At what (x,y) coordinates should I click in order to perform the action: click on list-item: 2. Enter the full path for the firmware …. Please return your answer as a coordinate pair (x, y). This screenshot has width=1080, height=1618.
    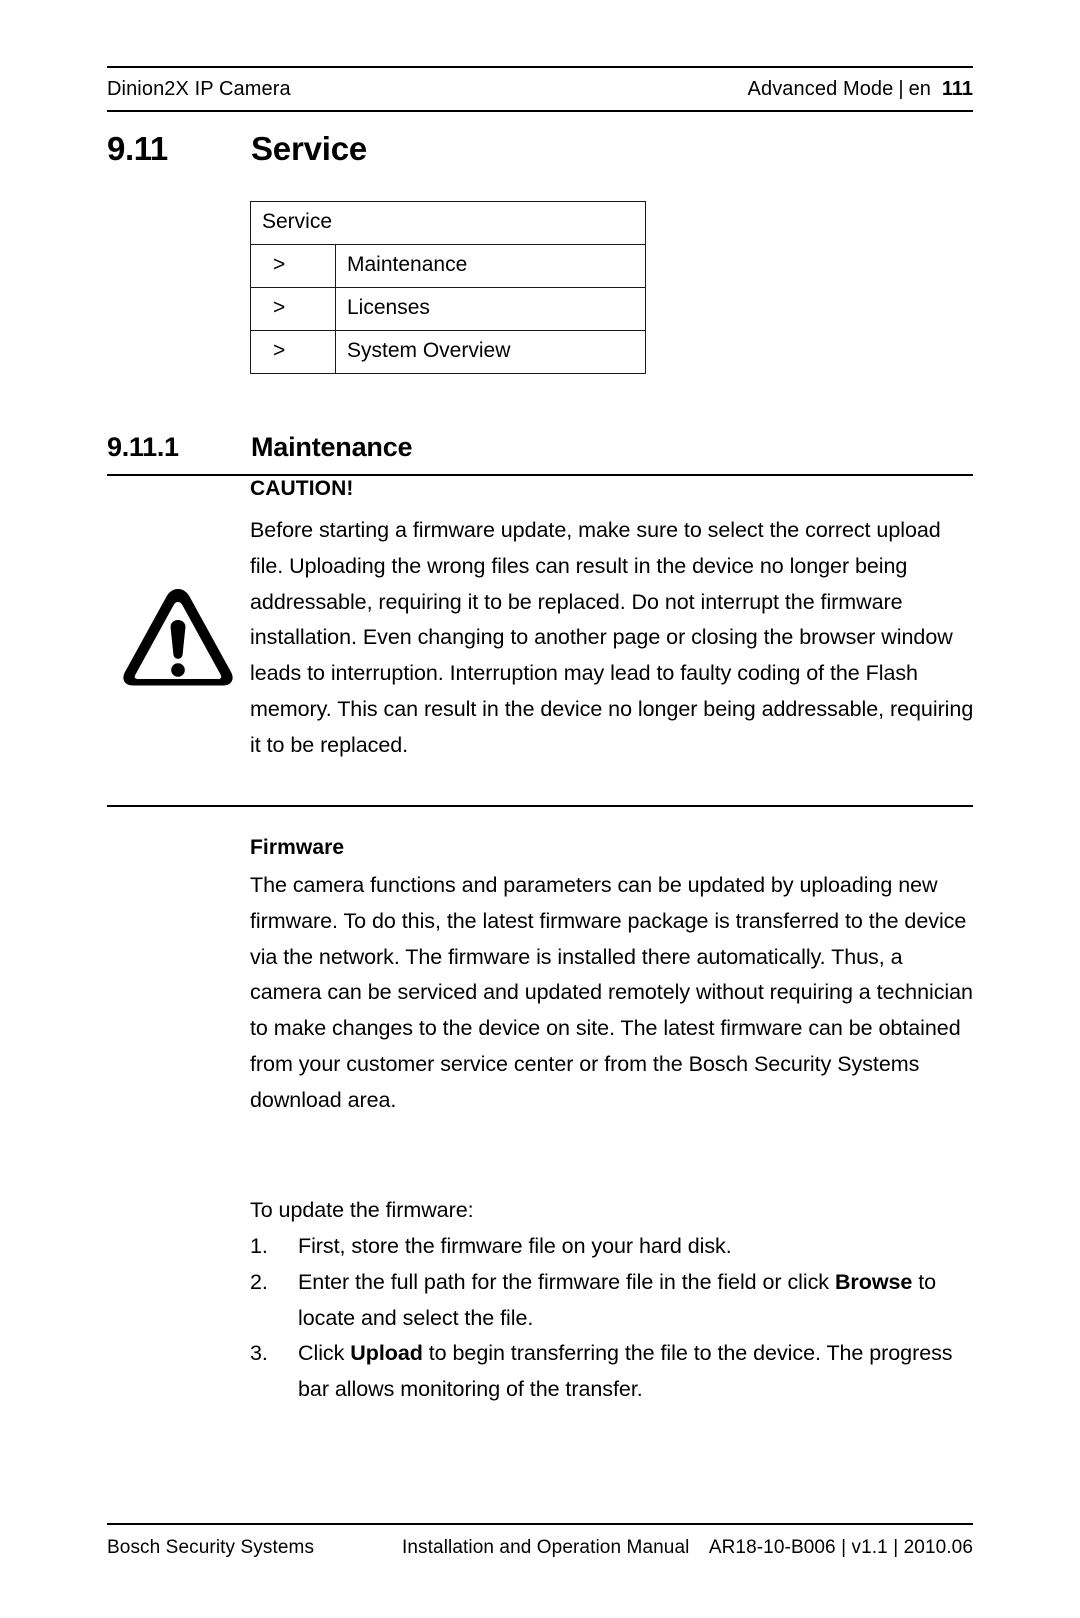
    Looking at the image, I should click on (614, 1301).